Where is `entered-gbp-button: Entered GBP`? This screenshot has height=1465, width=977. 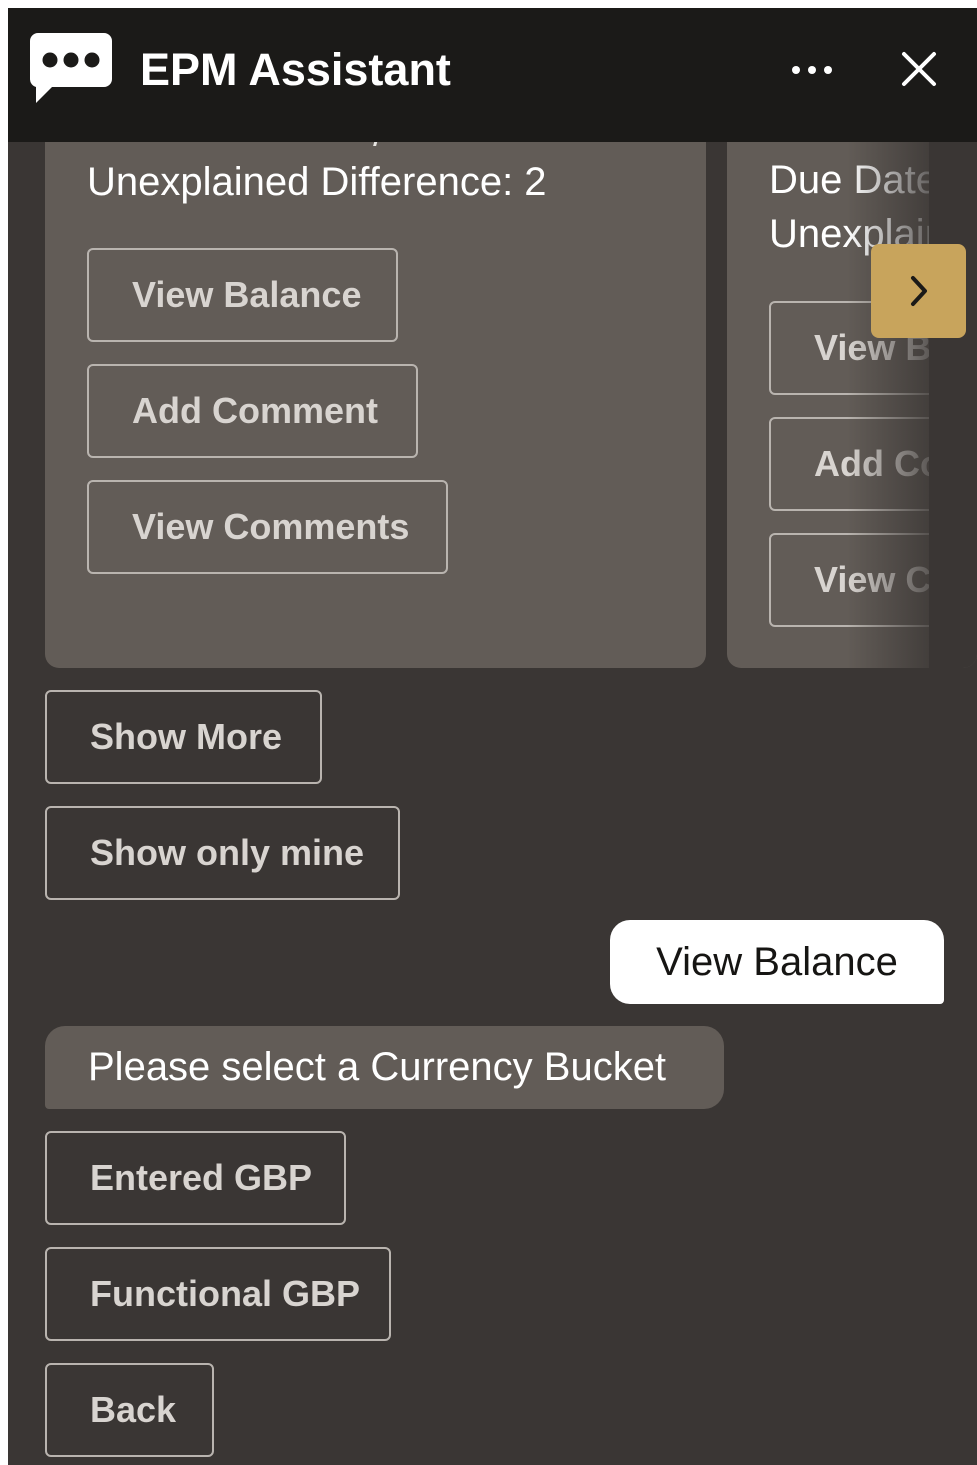 entered-gbp-button: Entered GBP is located at coordinates (195, 1178).